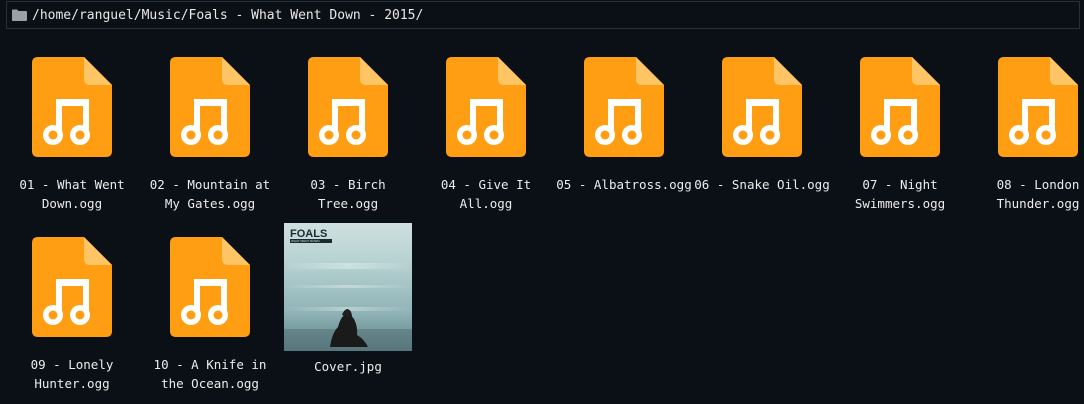 The height and width of the screenshot is (404, 1084). I want to click on cover-thumbnail: FOALSWHAT WENT DOWN, so click(348, 287).